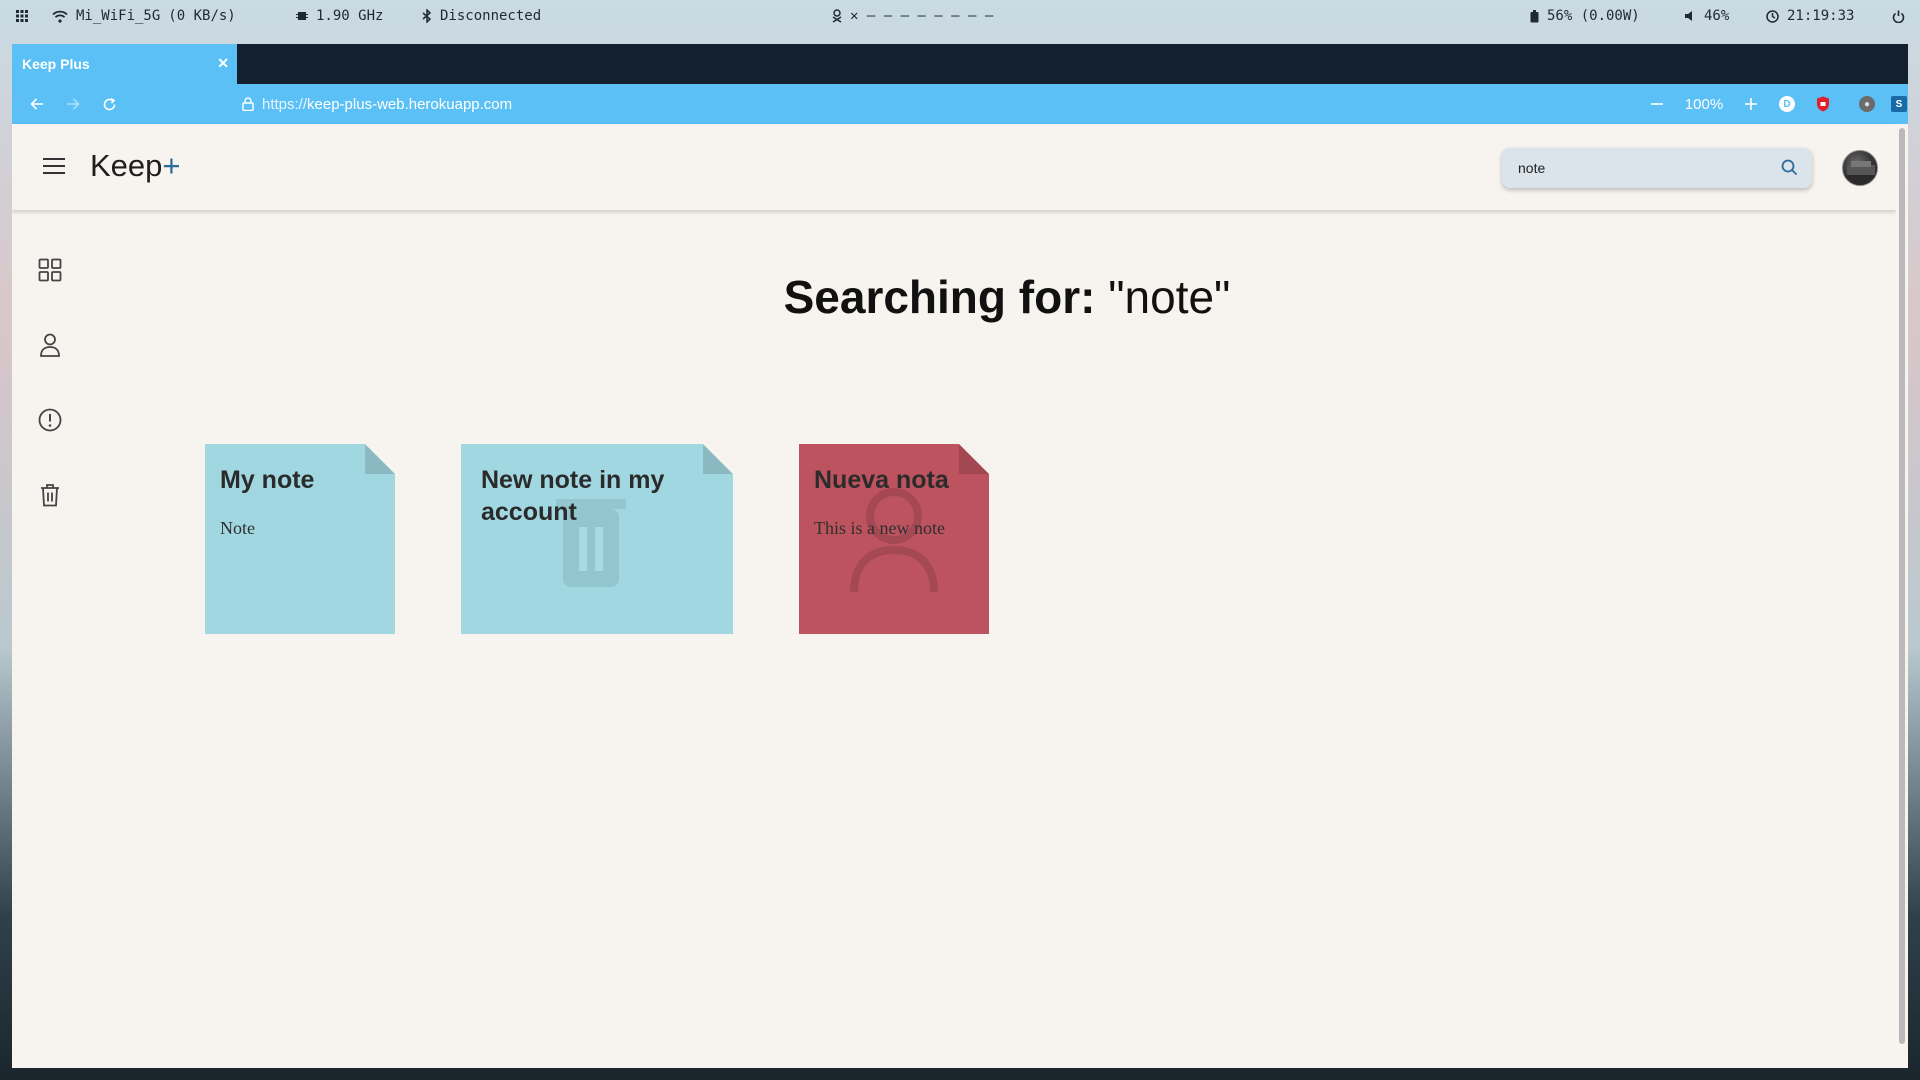 The width and height of the screenshot is (1920, 1080). What do you see at coordinates (350, 16) in the screenshot?
I see `cpu-frequency: 1.90 GHz` at bounding box center [350, 16].